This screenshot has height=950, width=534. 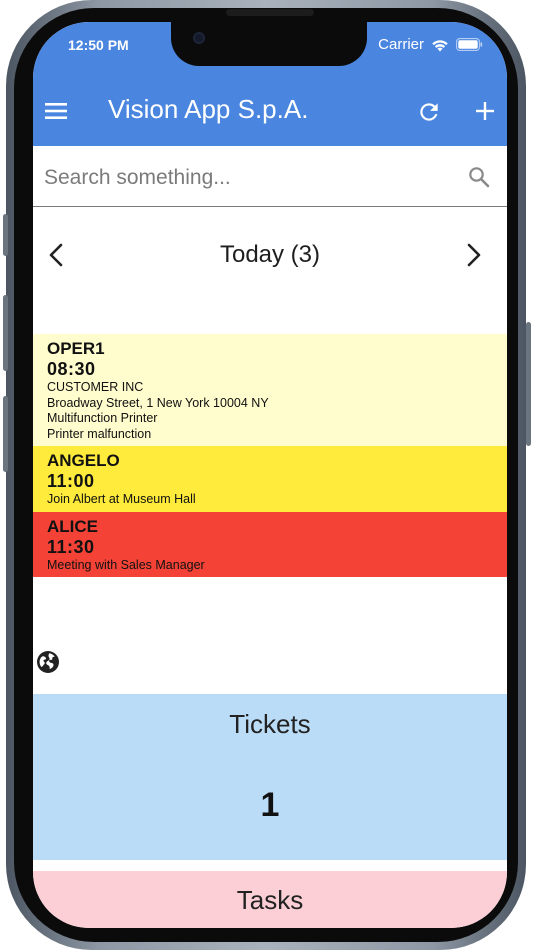 I want to click on side-button-volume-up, so click(x=5, y=333).